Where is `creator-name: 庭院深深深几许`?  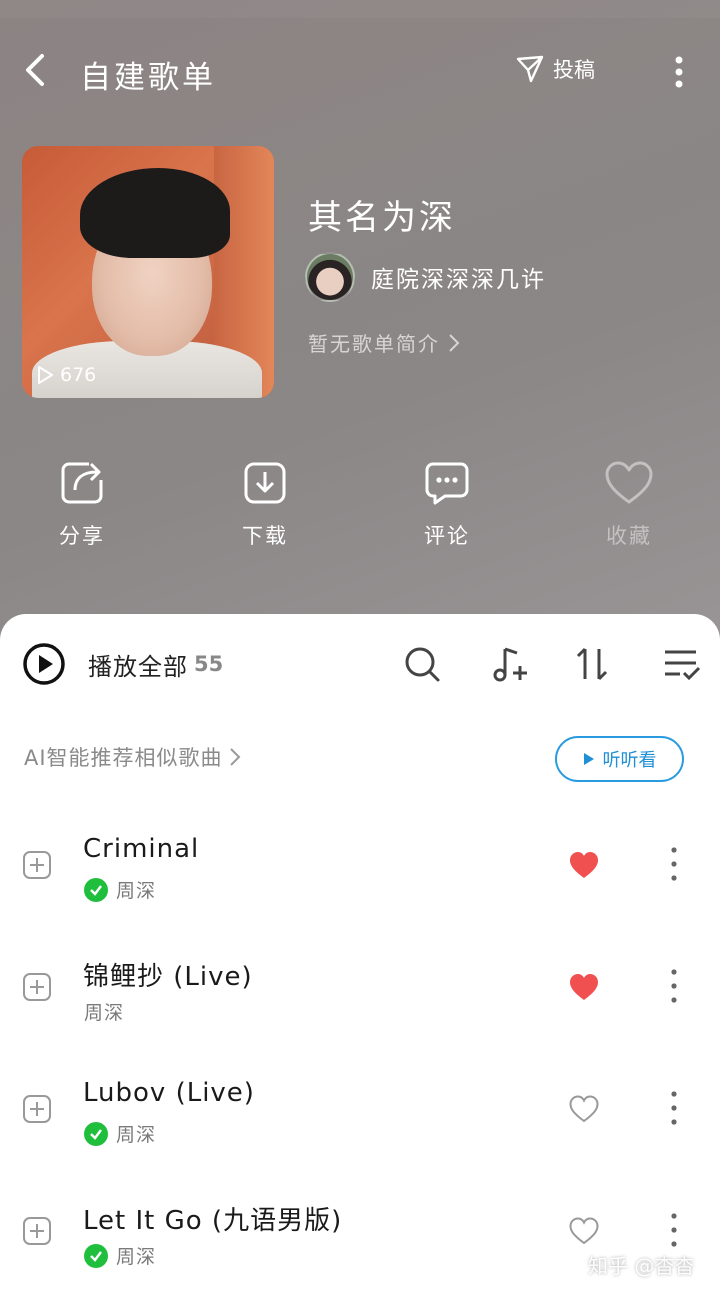 creator-name: 庭院深深深几许 is located at coordinates (458, 277).